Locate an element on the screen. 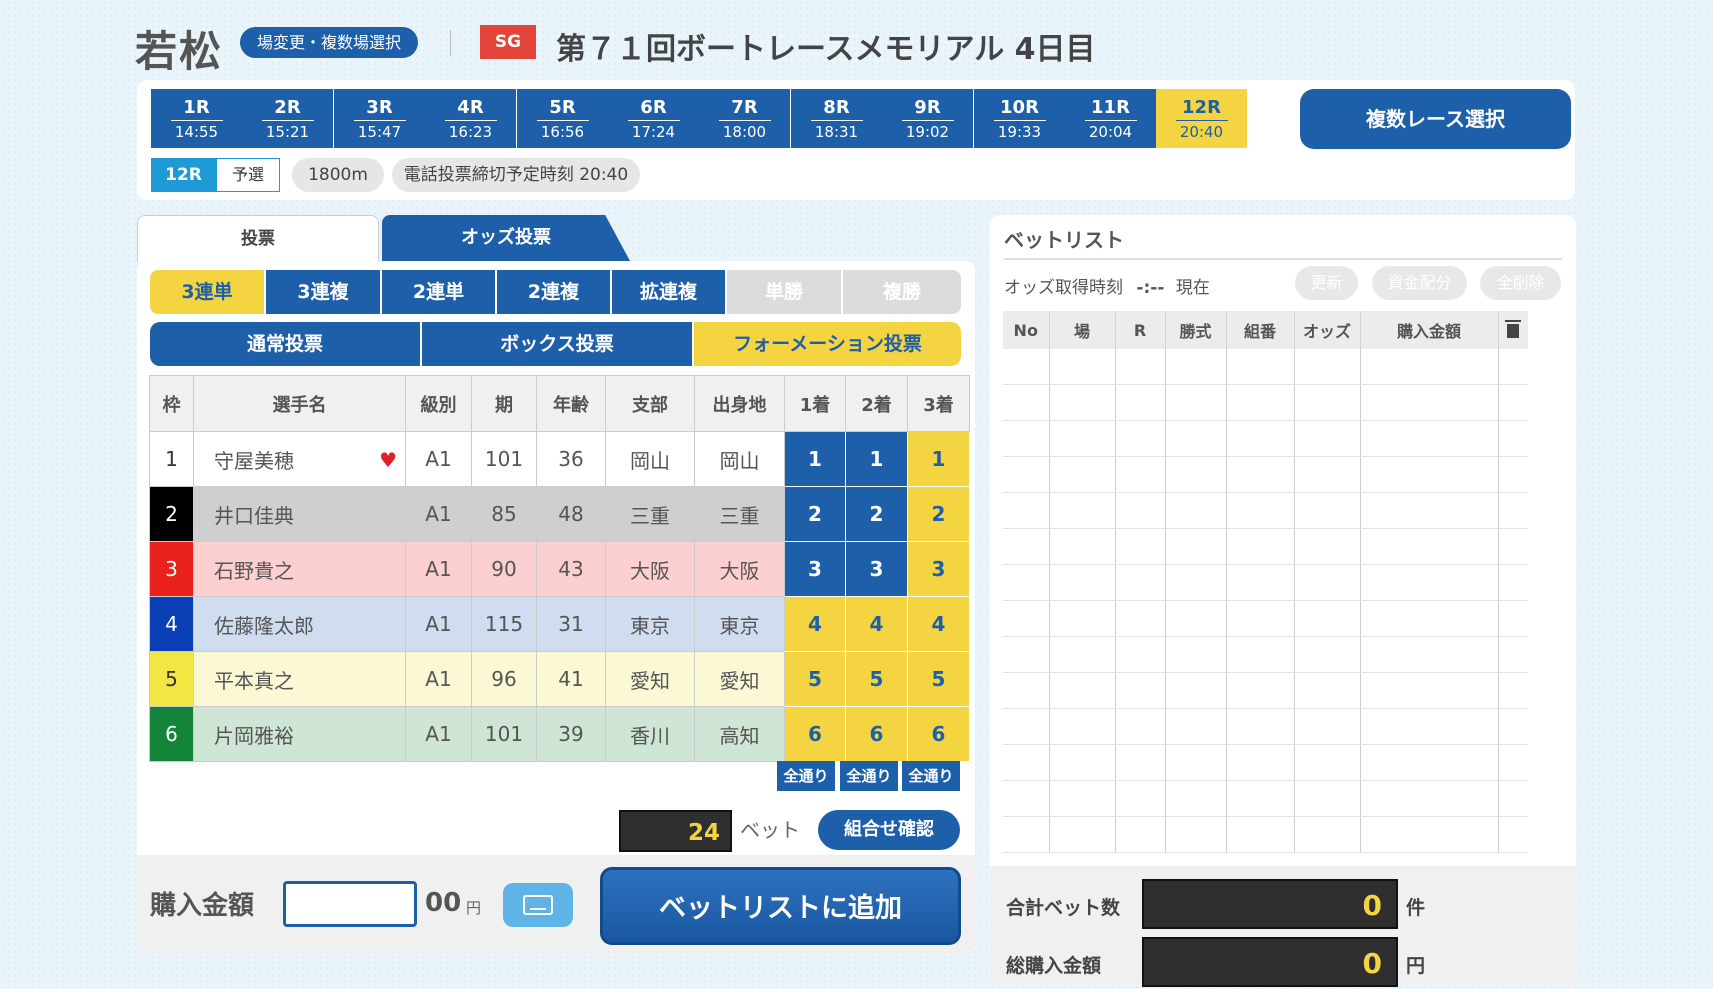  bettype-trio-button: 3連複 is located at coordinates (323, 292).